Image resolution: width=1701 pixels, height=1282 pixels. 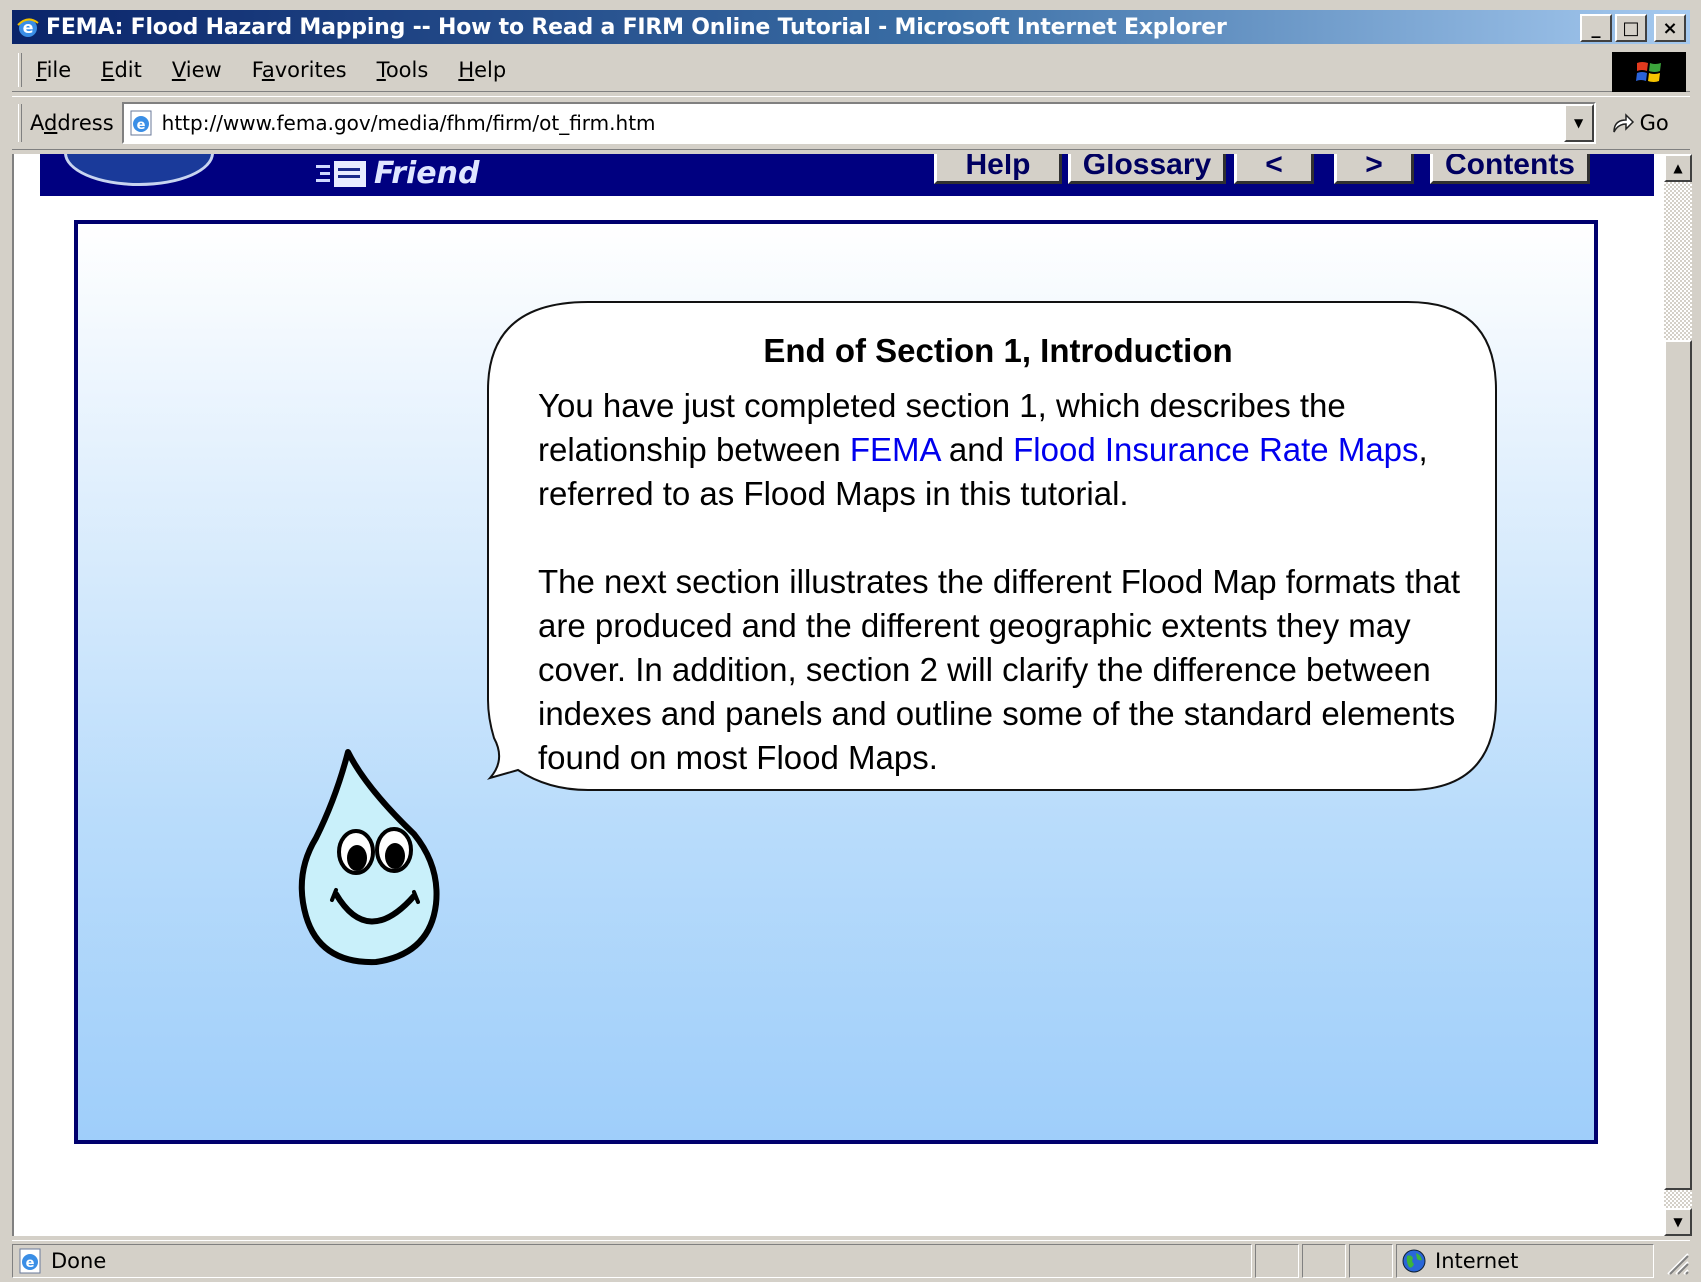 I want to click on minimize-button: _, so click(x=1596, y=28).